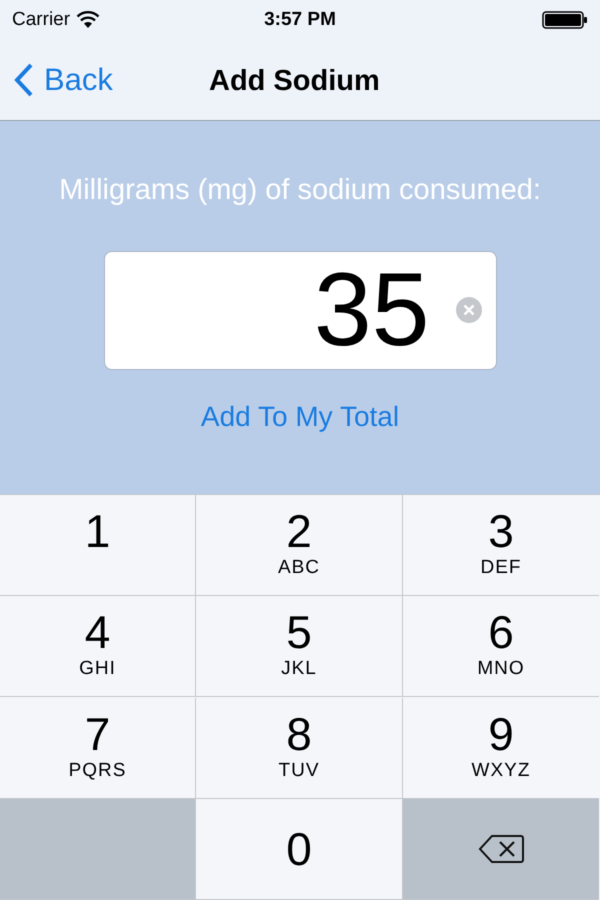 The height and width of the screenshot is (900, 600). I want to click on carrier-label: Carrier, so click(41, 20).